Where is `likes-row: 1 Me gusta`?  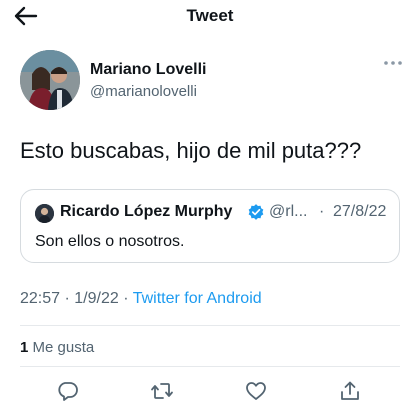 likes-row: 1 Me gusta is located at coordinates (57, 347).